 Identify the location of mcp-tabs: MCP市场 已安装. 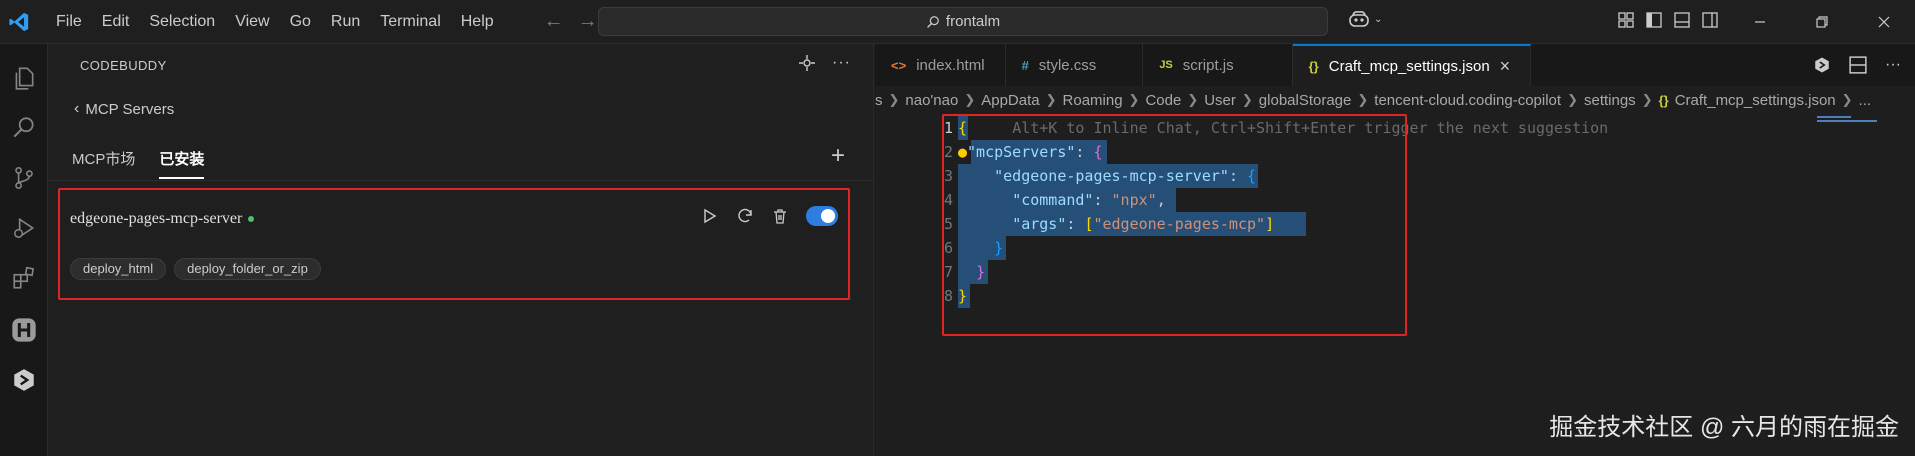
(138, 163).